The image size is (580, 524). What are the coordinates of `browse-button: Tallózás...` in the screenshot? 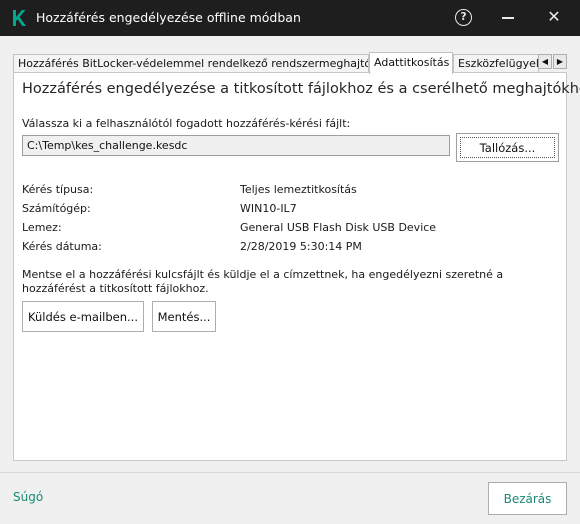 It's located at (507, 147).